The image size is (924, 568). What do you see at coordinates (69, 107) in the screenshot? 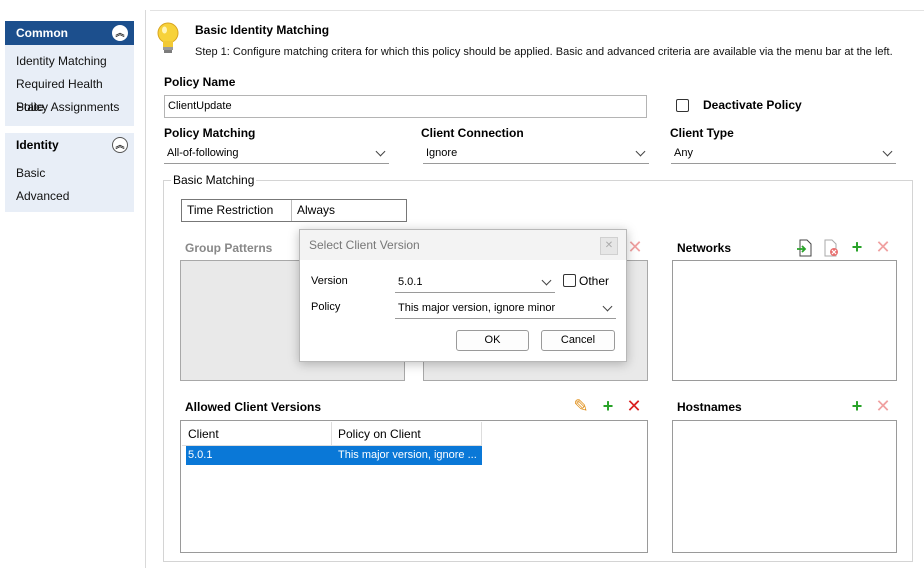
I see `sidebar-item-policy-assignments: Policy Assignments` at bounding box center [69, 107].